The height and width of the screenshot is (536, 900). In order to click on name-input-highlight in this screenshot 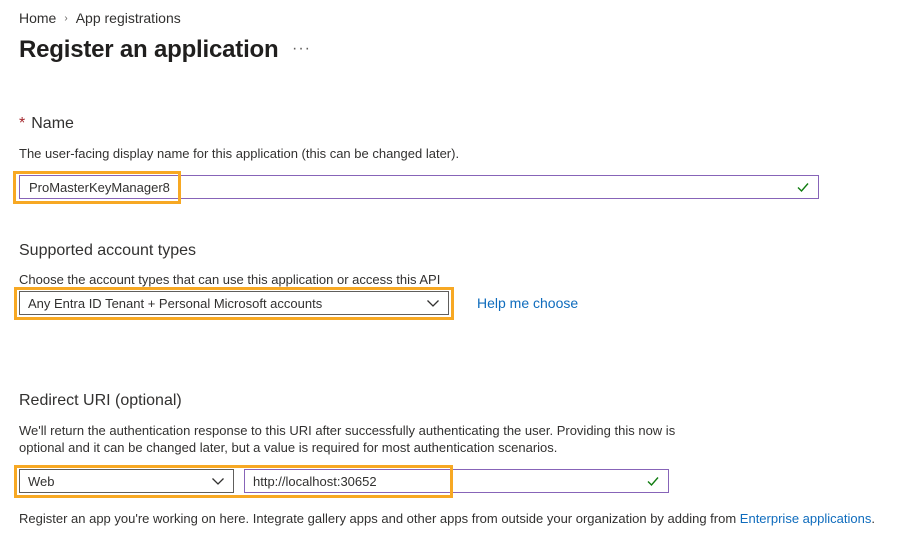, I will do `click(97, 187)`.